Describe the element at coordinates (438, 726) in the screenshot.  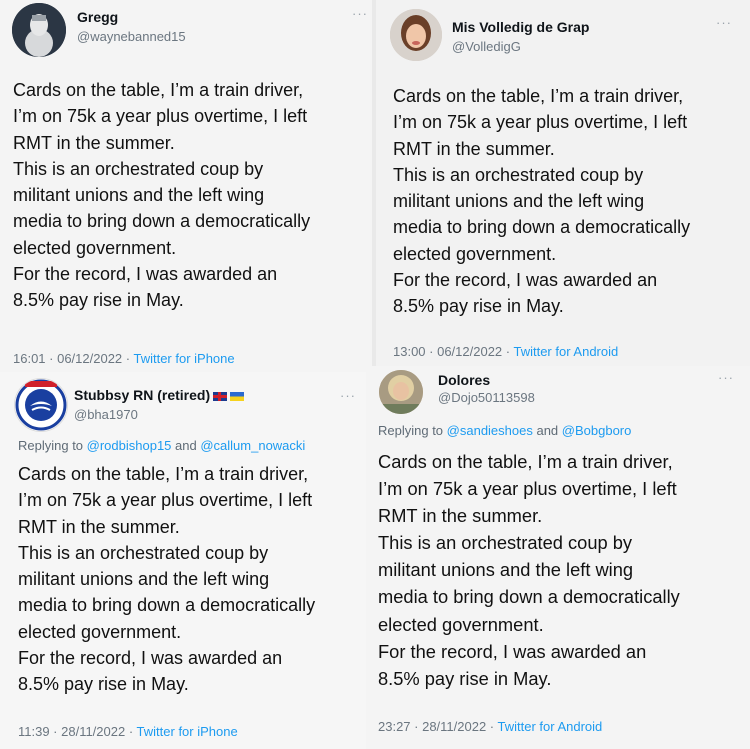
I see `timestamp-text: 23:27 · 28/11/2022 ·` at that location.